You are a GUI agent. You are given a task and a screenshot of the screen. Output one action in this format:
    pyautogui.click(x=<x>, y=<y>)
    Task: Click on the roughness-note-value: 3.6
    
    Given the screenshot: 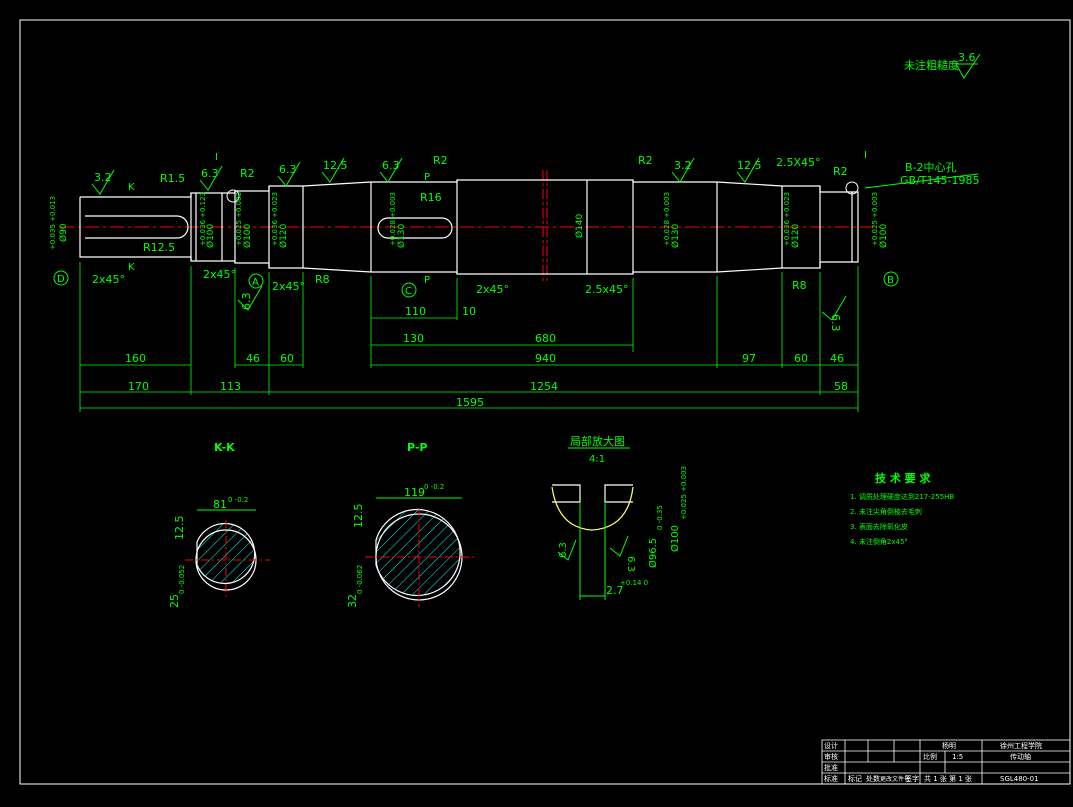 What is the action you would take?
    pyautogui.click(x=967, y=57)
    